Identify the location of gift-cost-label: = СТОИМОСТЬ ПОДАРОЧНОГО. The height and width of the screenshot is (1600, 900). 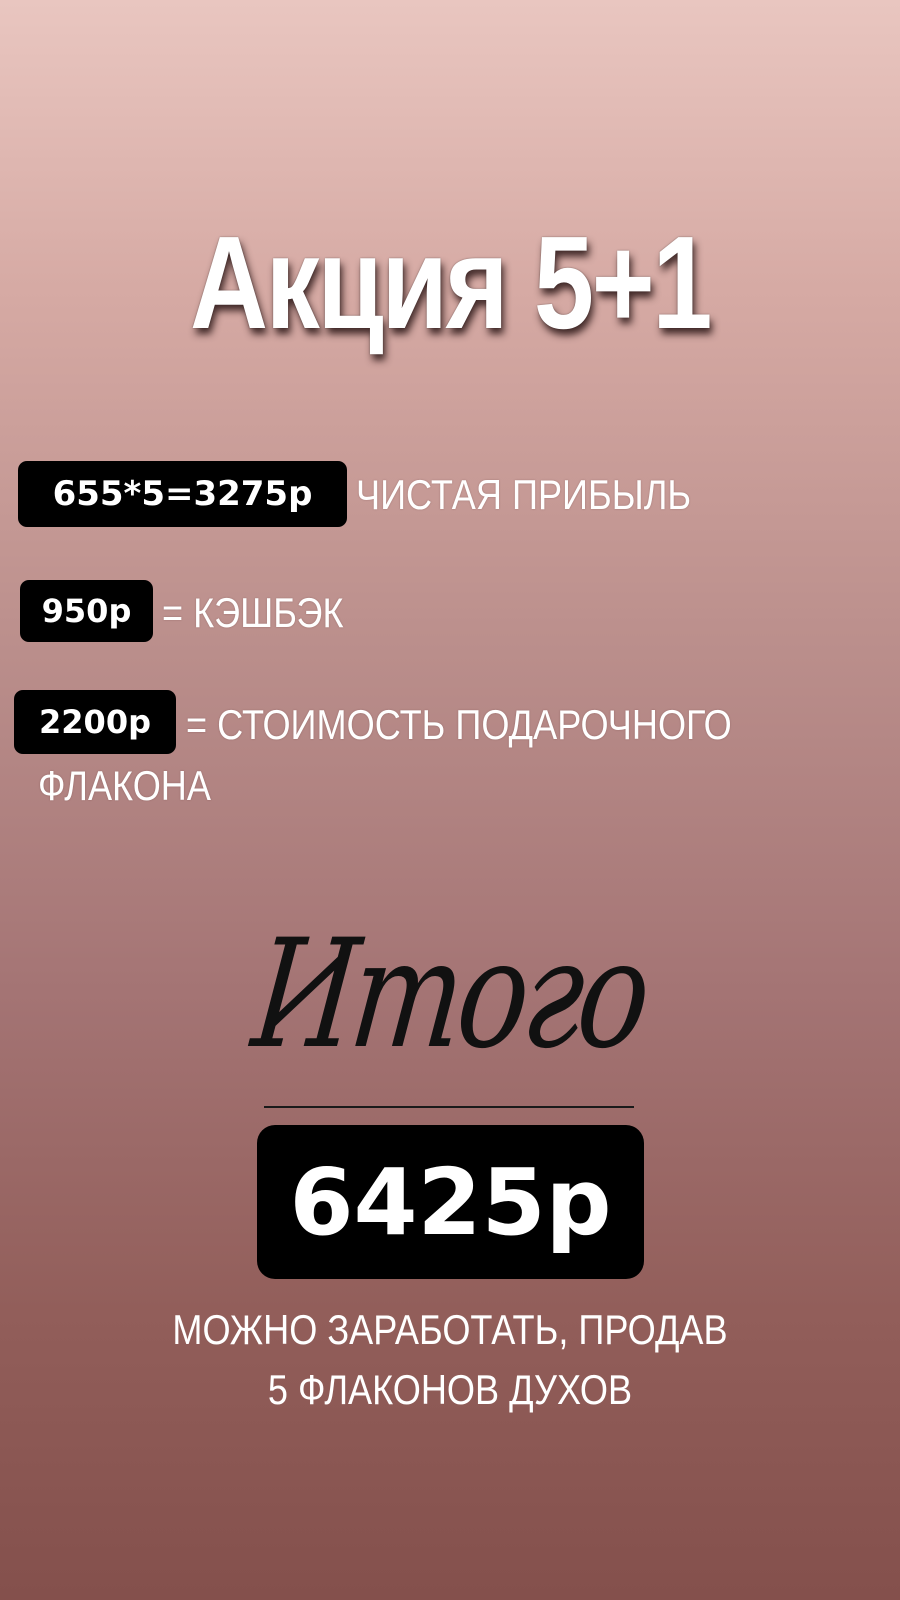
(459, 724).